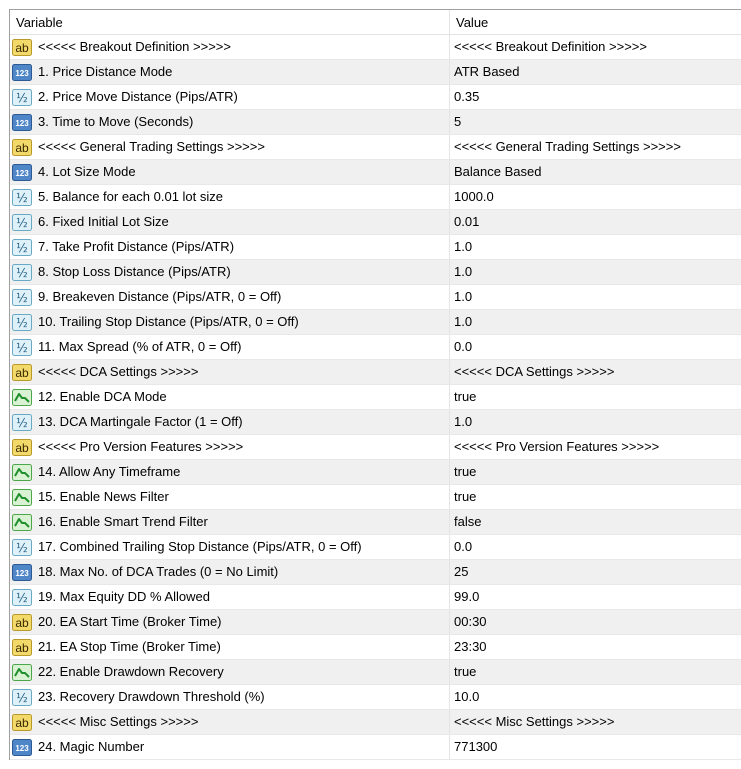 The height and width of the screenshot is (769, 741). I want to click on variable-cell: 15. Enable News Filter, so click(230, 497).